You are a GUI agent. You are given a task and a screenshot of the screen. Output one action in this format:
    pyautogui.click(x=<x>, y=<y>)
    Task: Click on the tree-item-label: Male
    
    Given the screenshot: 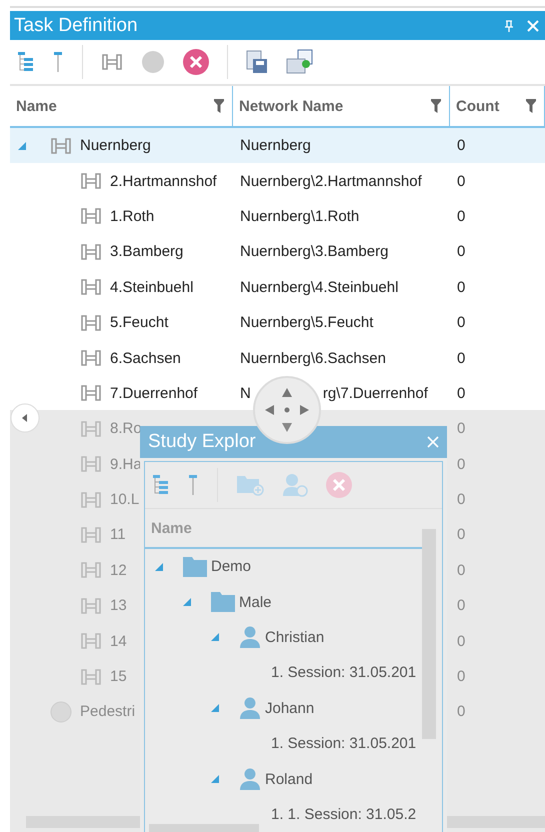 What is the action you would take?
    pyautogui.click(x=255, y=602)
    